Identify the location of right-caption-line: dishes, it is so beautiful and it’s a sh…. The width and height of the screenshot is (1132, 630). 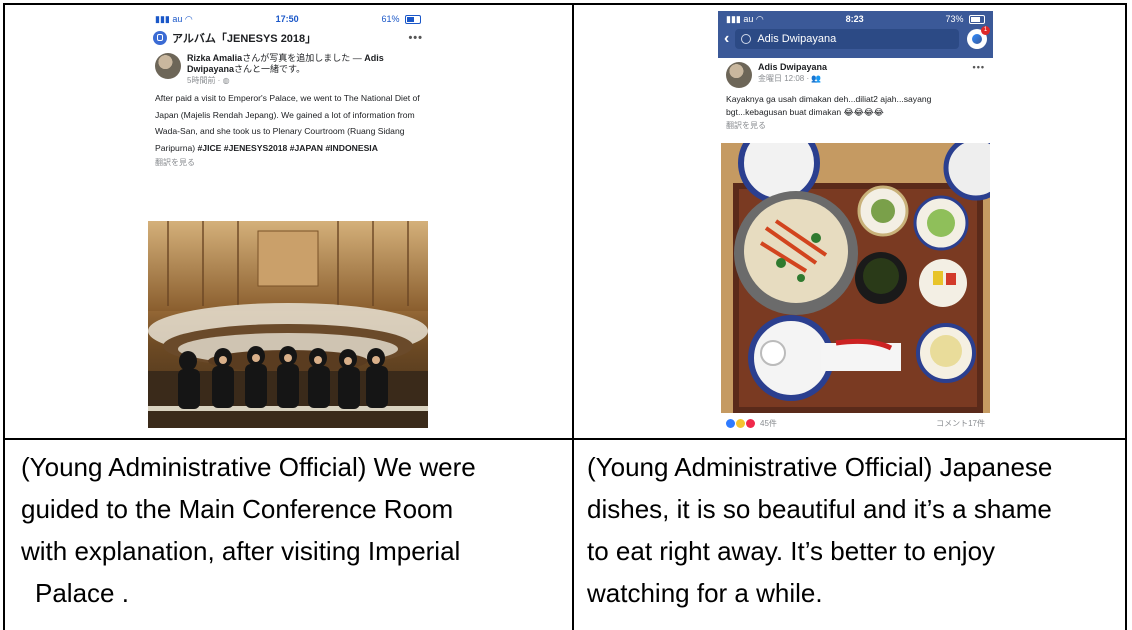
(819, 509).